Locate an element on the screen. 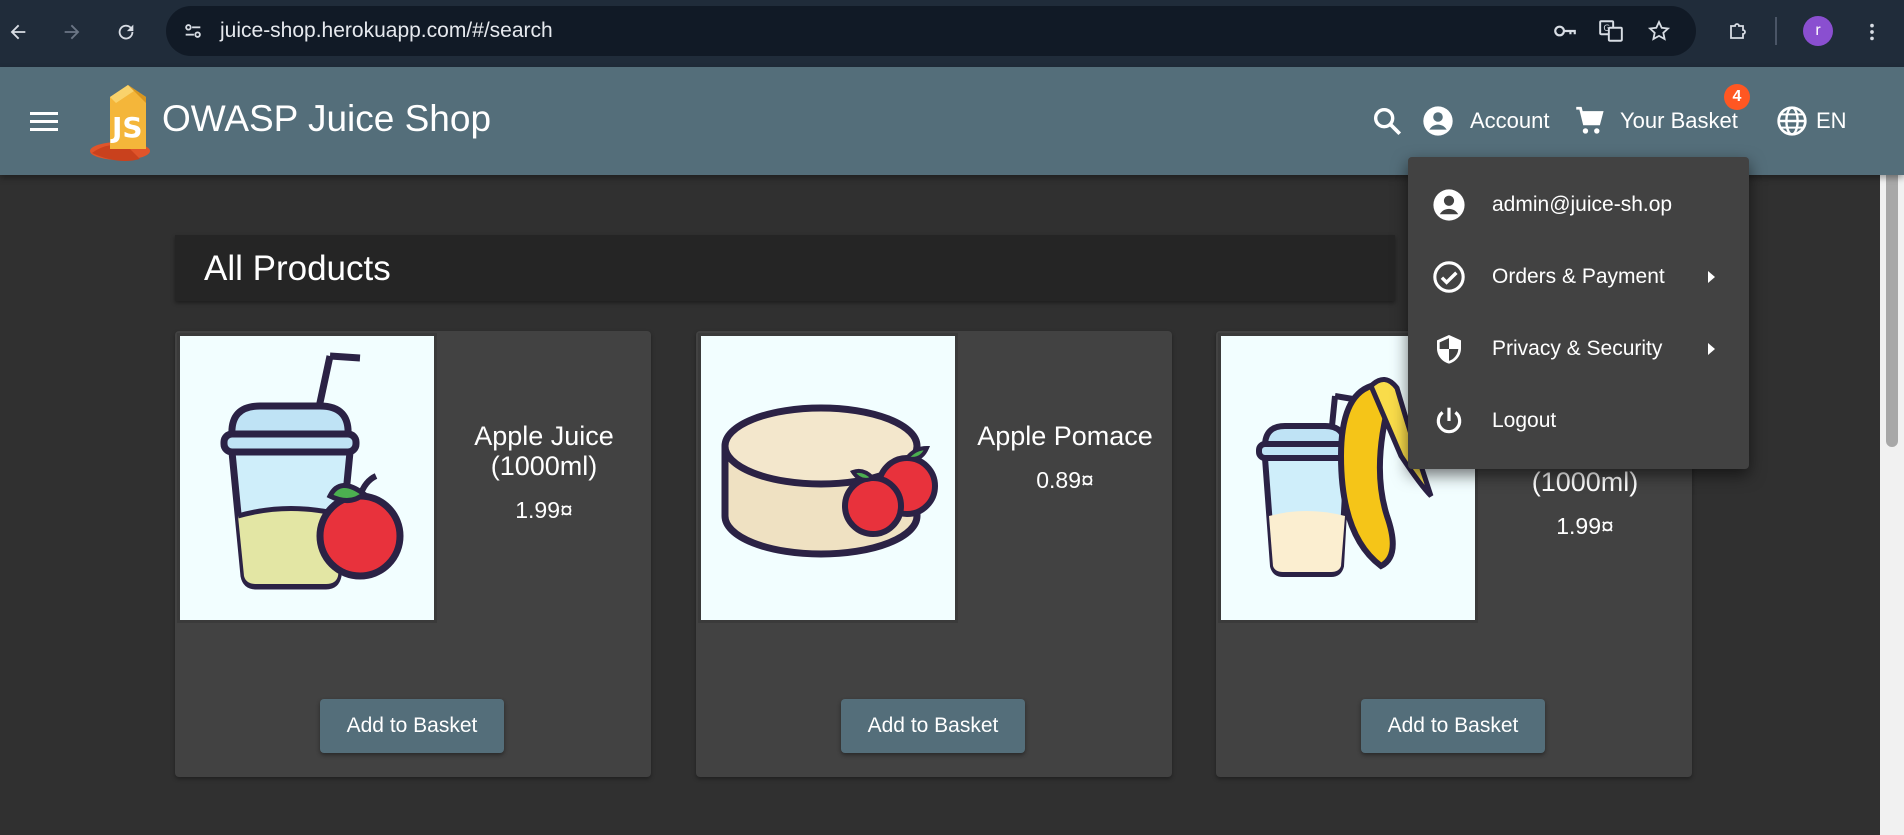  url-text: juice-shop.herokuapp.com/#/search is located at coordinates (386, 31).